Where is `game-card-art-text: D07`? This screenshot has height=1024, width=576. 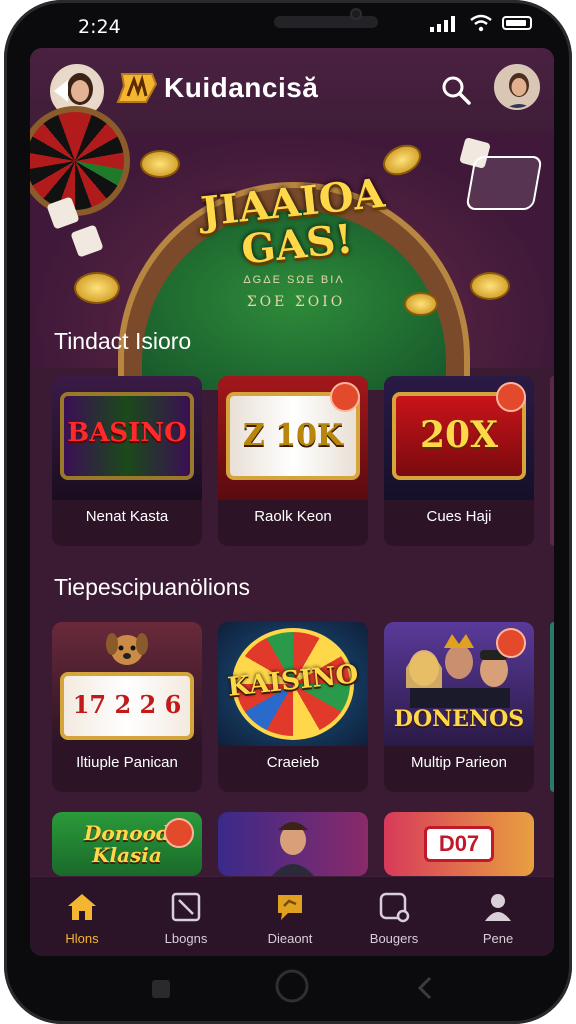
game-card-art-text: D07 is located at coordinates (459, 844).